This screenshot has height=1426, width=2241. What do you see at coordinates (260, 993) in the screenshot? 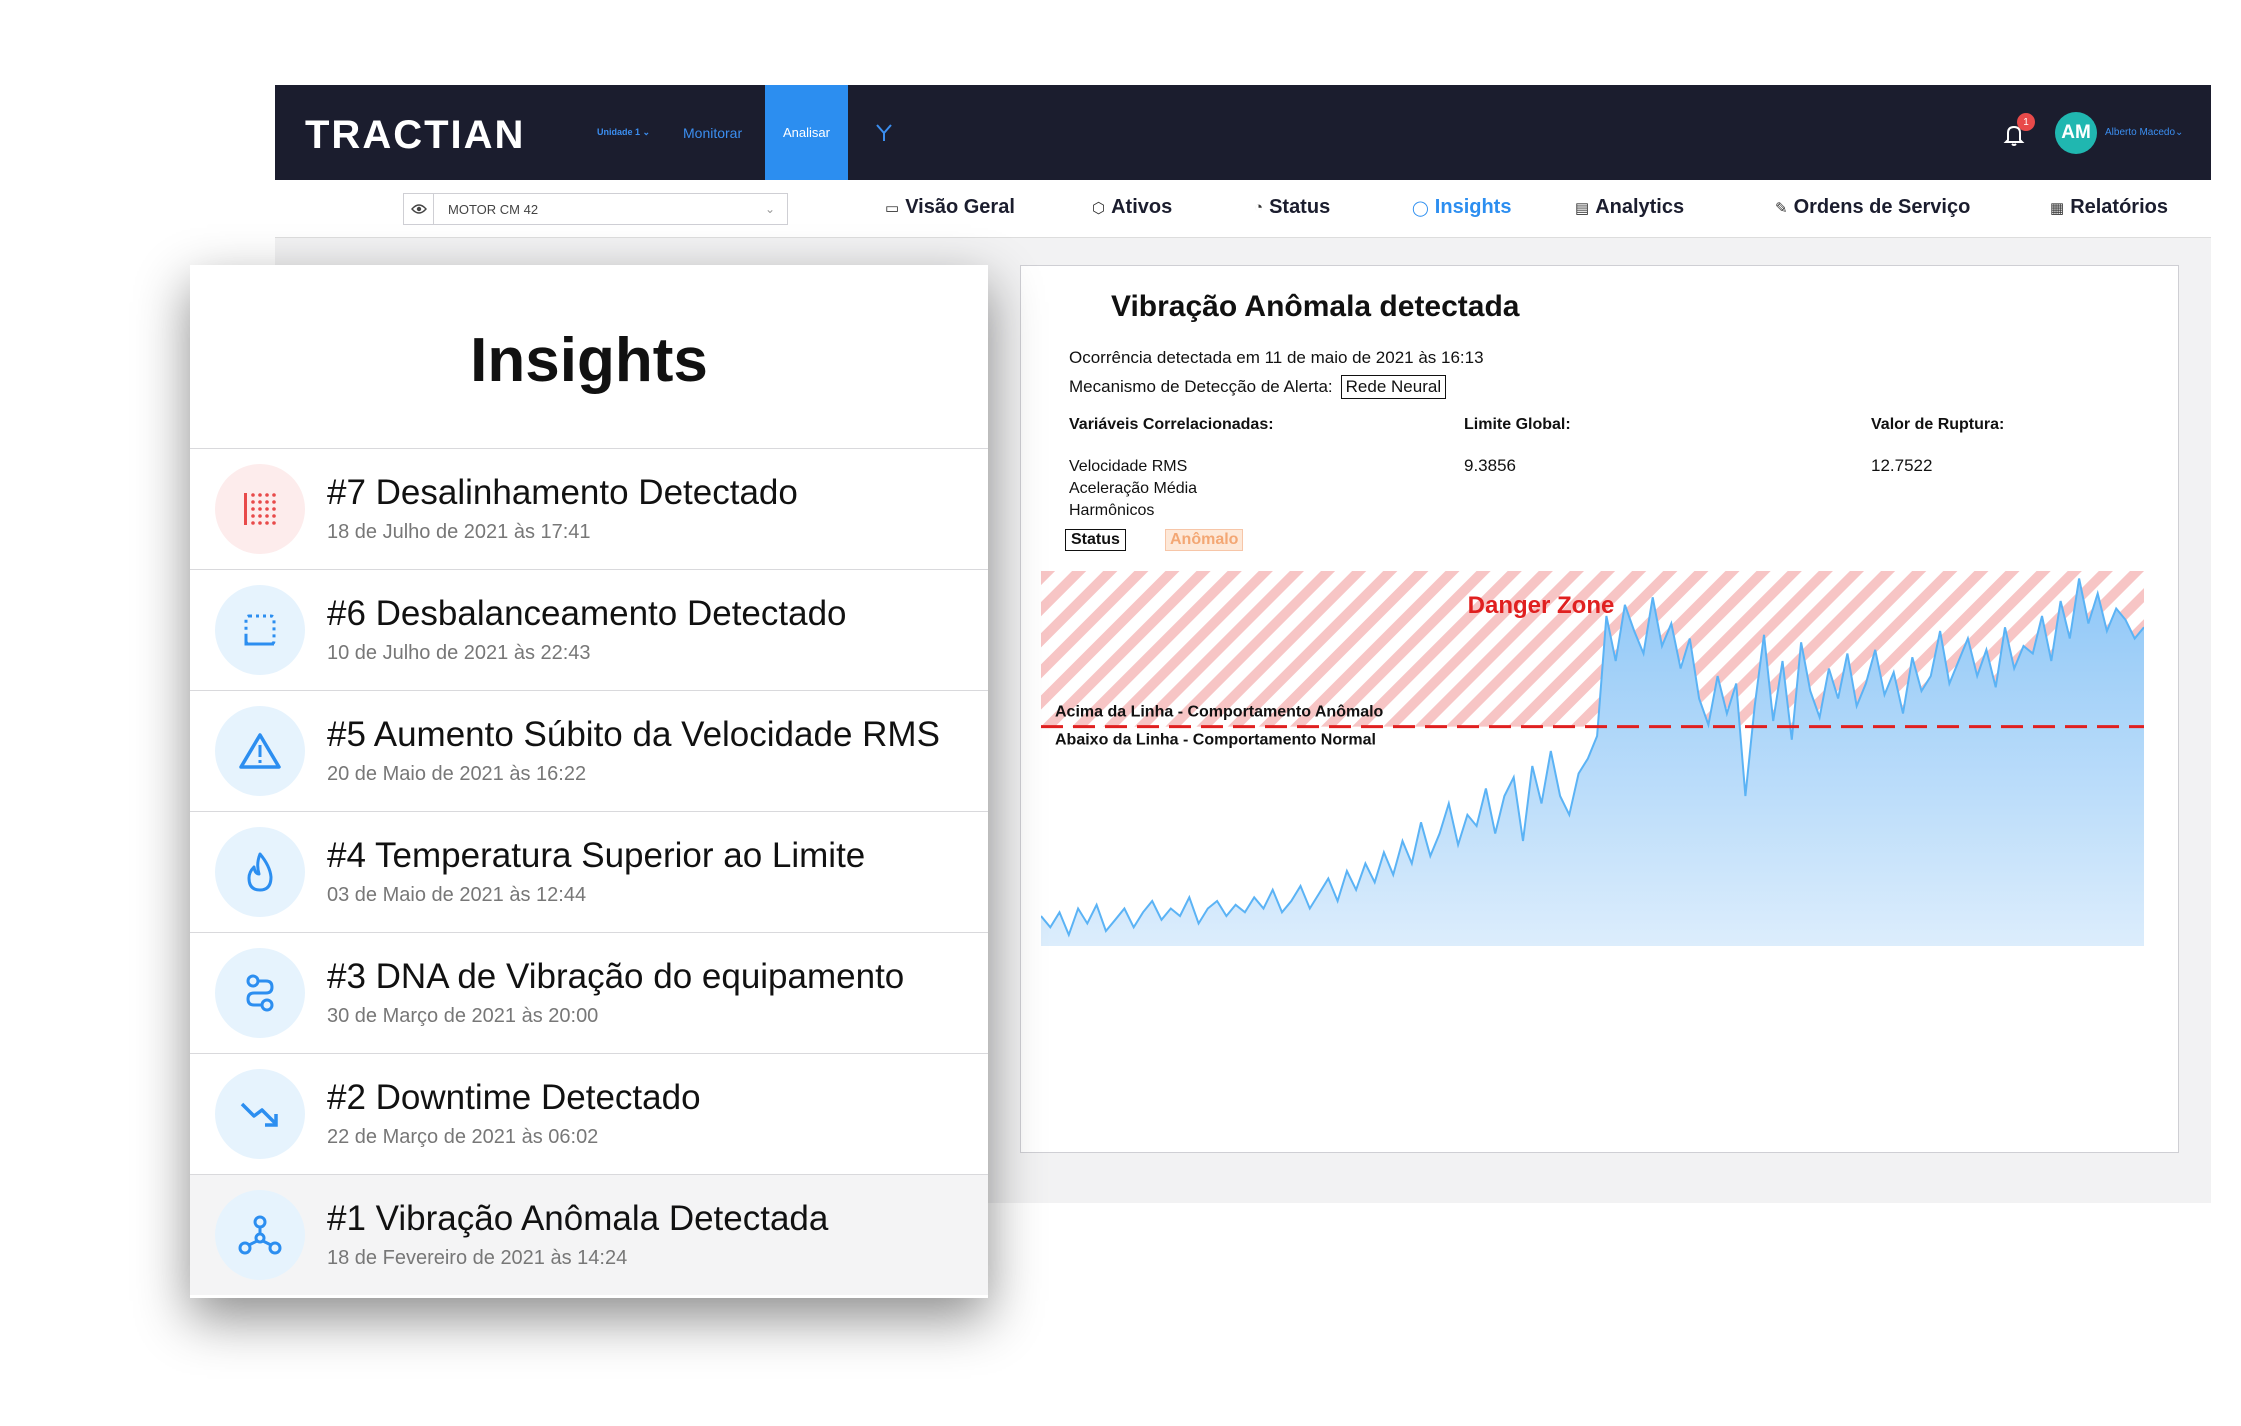
I see `route-icon` at bounding box center [260, 993].